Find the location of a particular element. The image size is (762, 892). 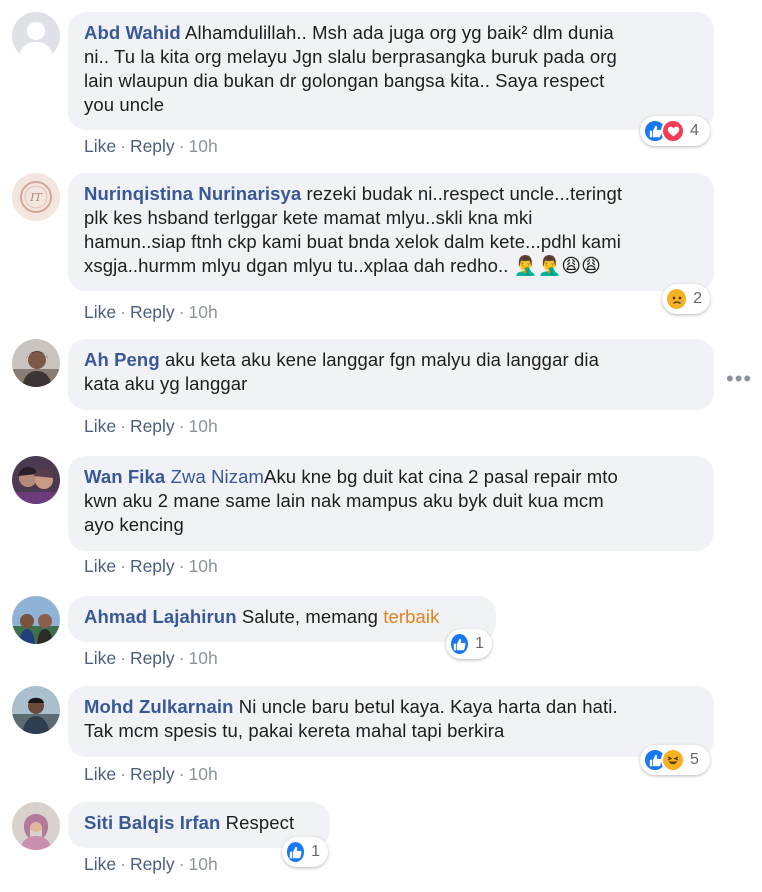

svg-text: IT is located at coordinates (36, 197).